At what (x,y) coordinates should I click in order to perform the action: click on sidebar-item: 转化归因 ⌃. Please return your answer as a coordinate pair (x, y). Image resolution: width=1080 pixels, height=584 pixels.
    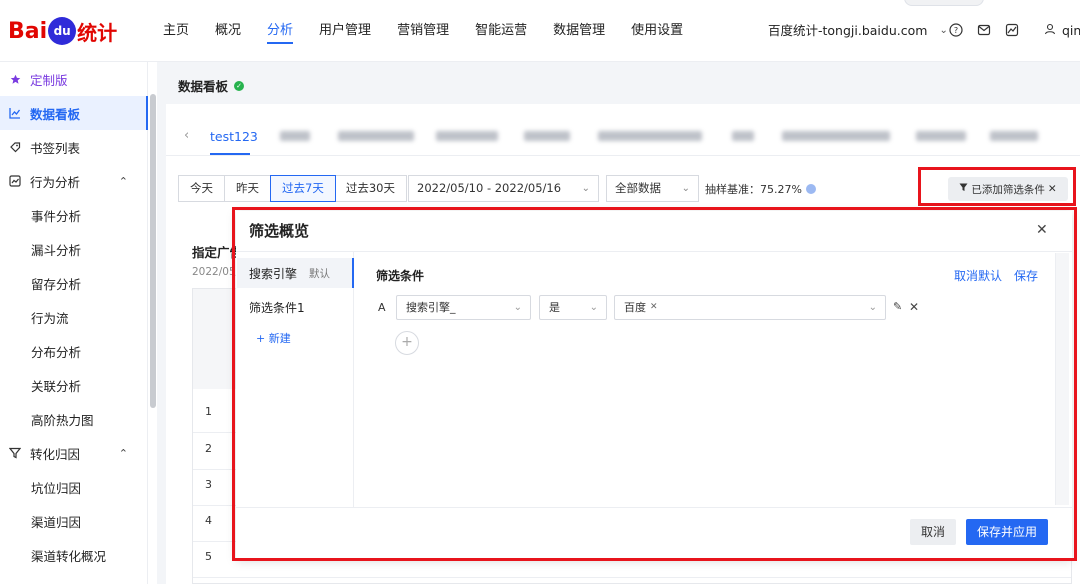
    Looking at the image, I should click on (74, 453).